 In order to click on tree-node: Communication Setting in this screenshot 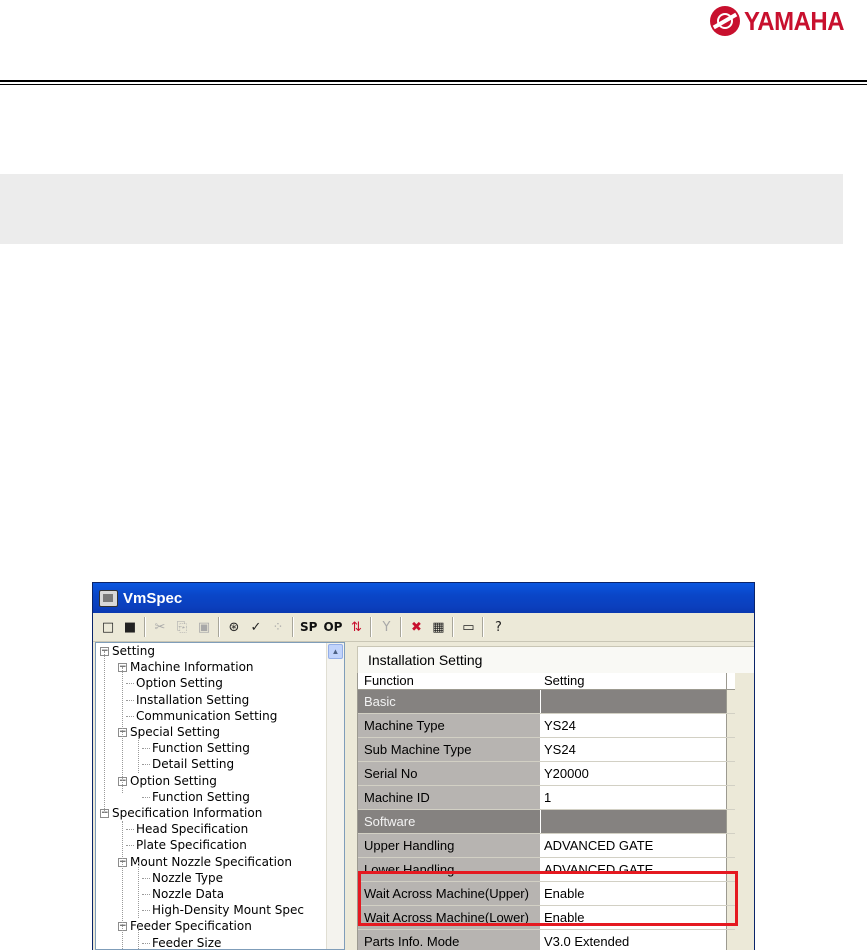, I will do `click(211, 716)`.